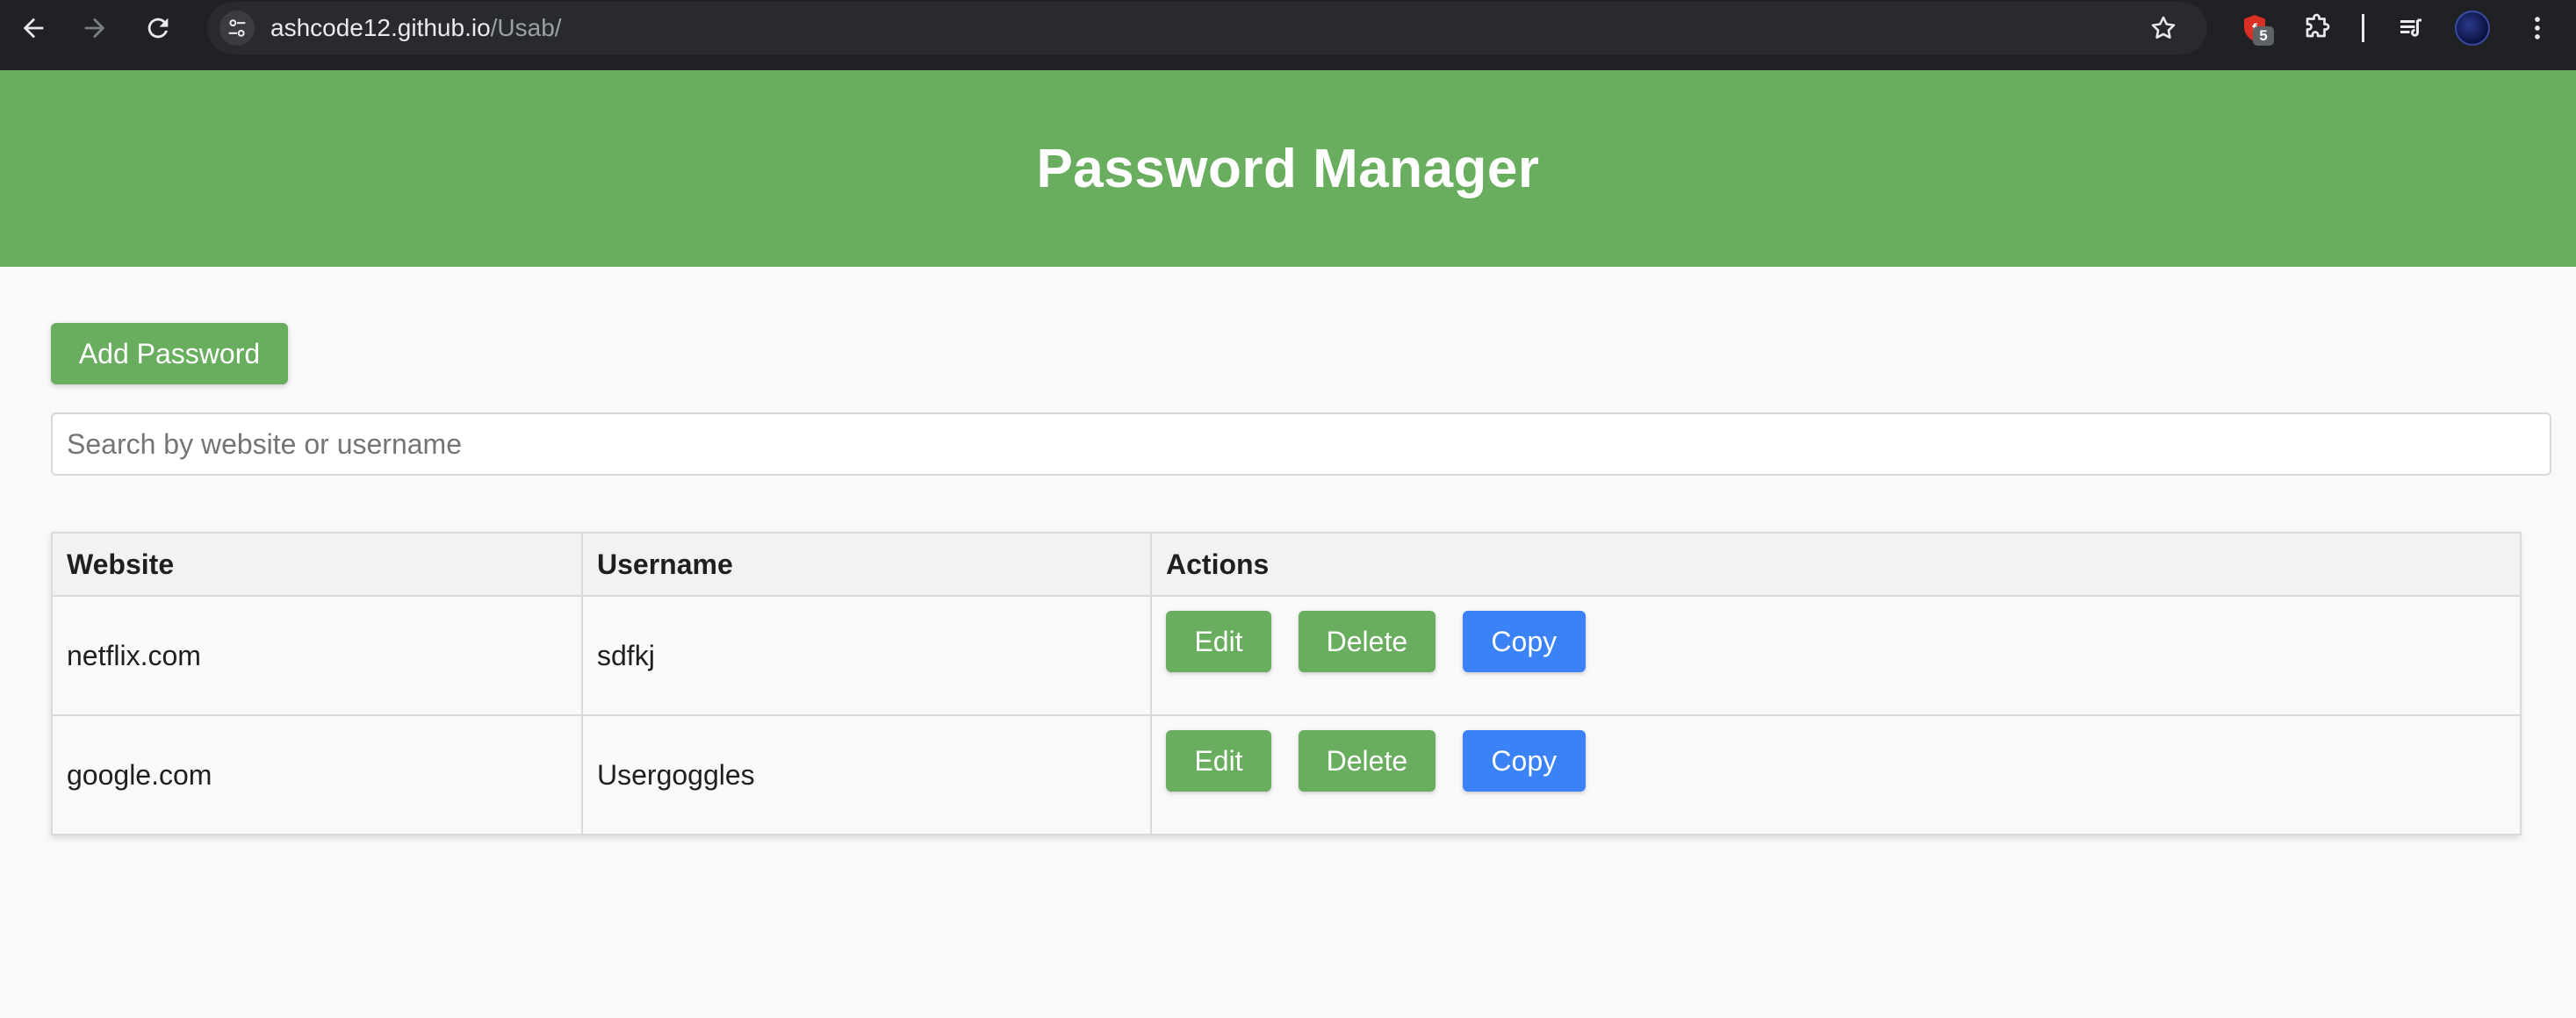 The image size is (2576, 1018). Describe the element at coordinates (317, 655) in the screenshot. I see `website-cell: netflix.com` at that location.